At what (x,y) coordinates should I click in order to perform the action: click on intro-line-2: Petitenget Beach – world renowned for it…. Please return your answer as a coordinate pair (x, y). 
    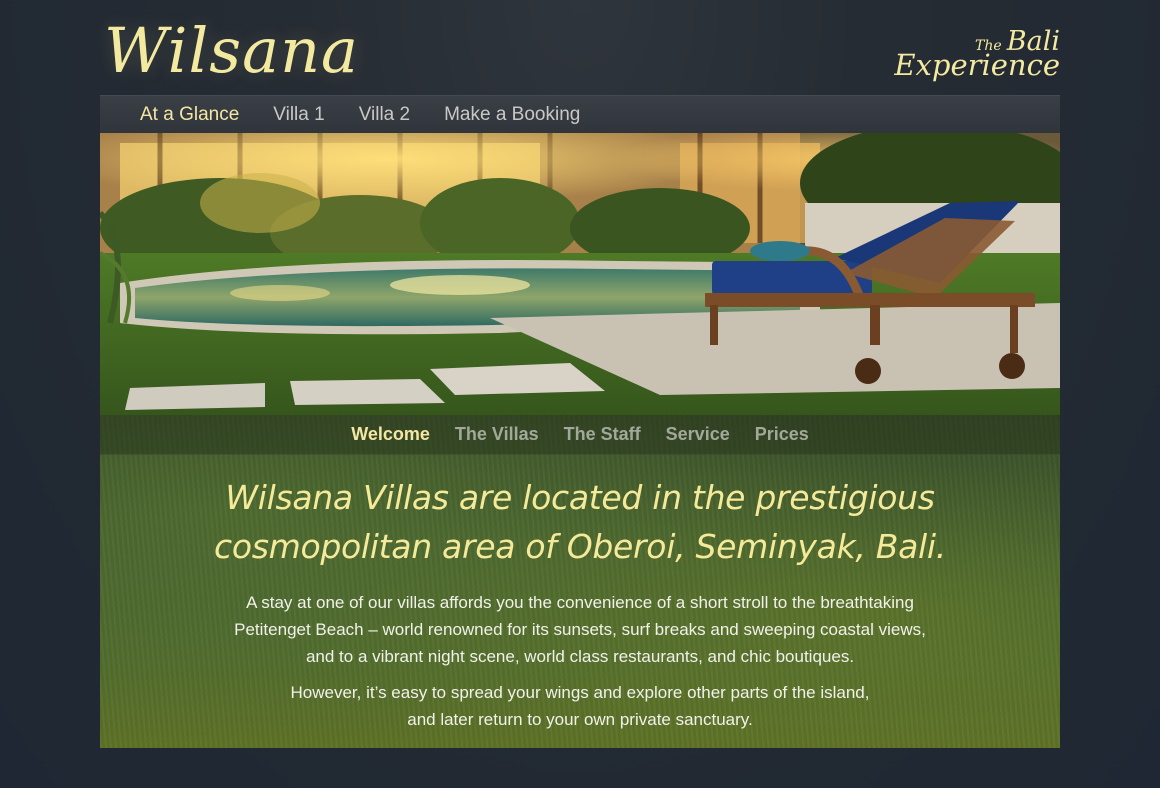
    Looking at the image, I should click on (580, 629).